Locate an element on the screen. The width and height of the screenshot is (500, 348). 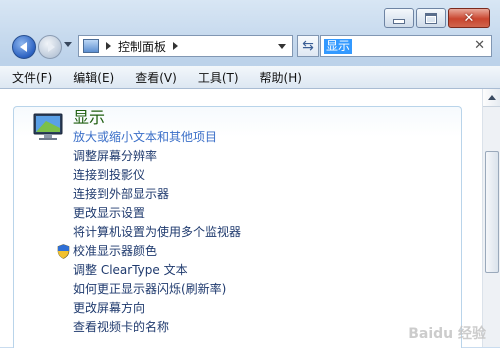
maximize-icon is located at coordinates (431, 18).